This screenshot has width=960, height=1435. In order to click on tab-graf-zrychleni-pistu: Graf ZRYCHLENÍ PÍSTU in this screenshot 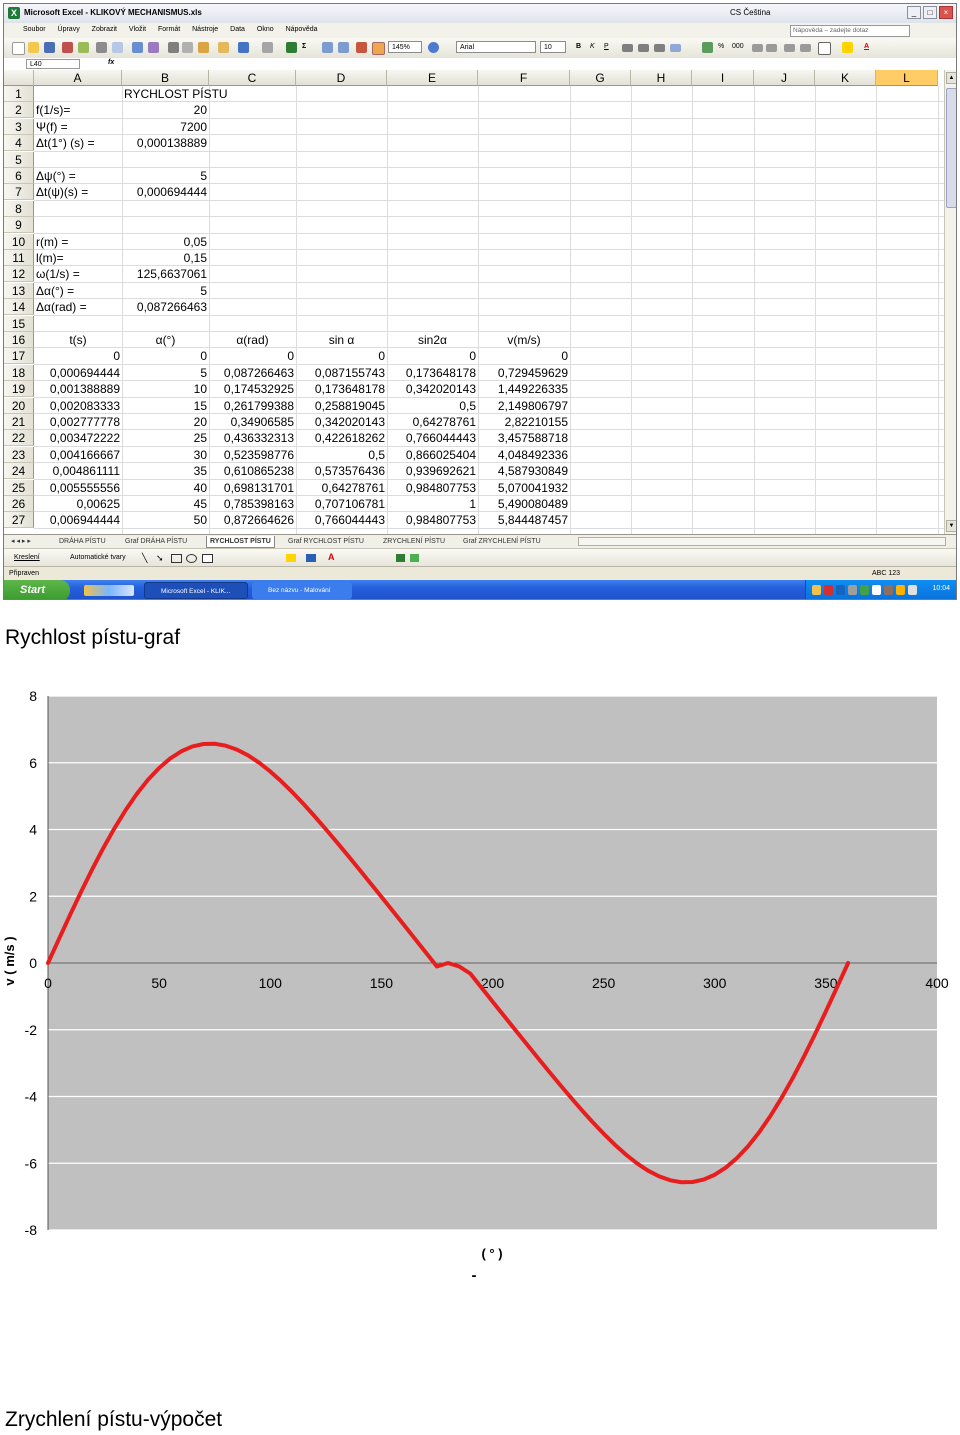, I will do `click(502, 541)`.